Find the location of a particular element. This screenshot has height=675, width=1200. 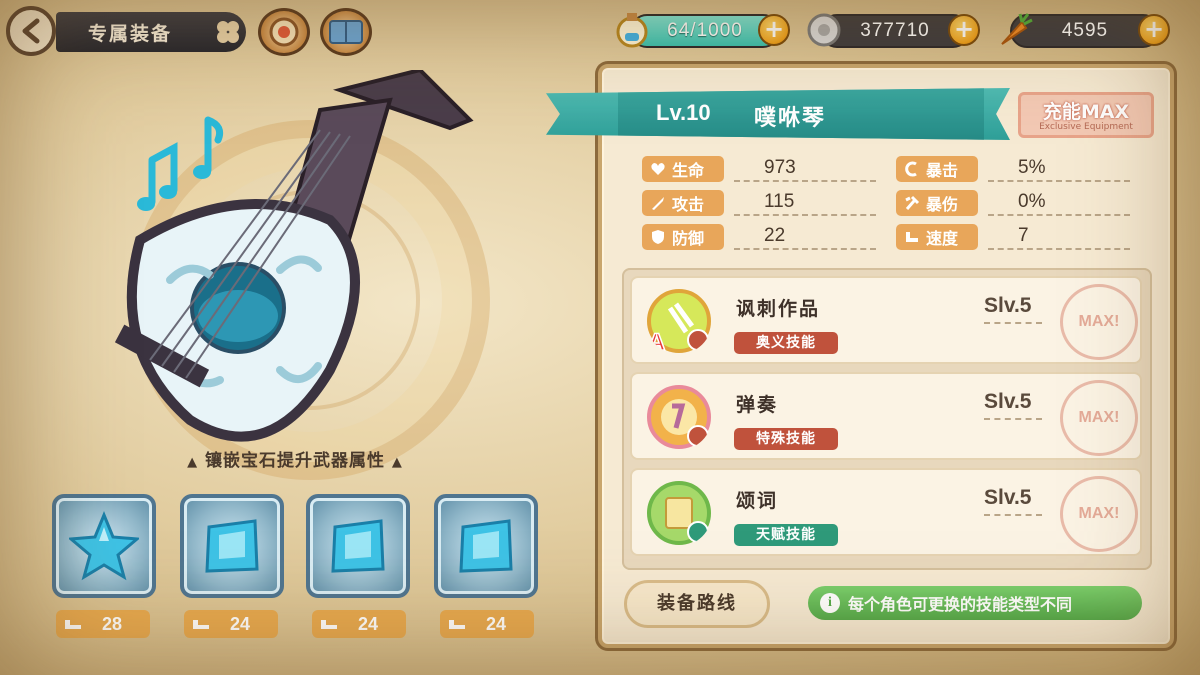

weapon-name-ribbon: Lv.10 噗咻琴 is located at coordinates (778, 114).